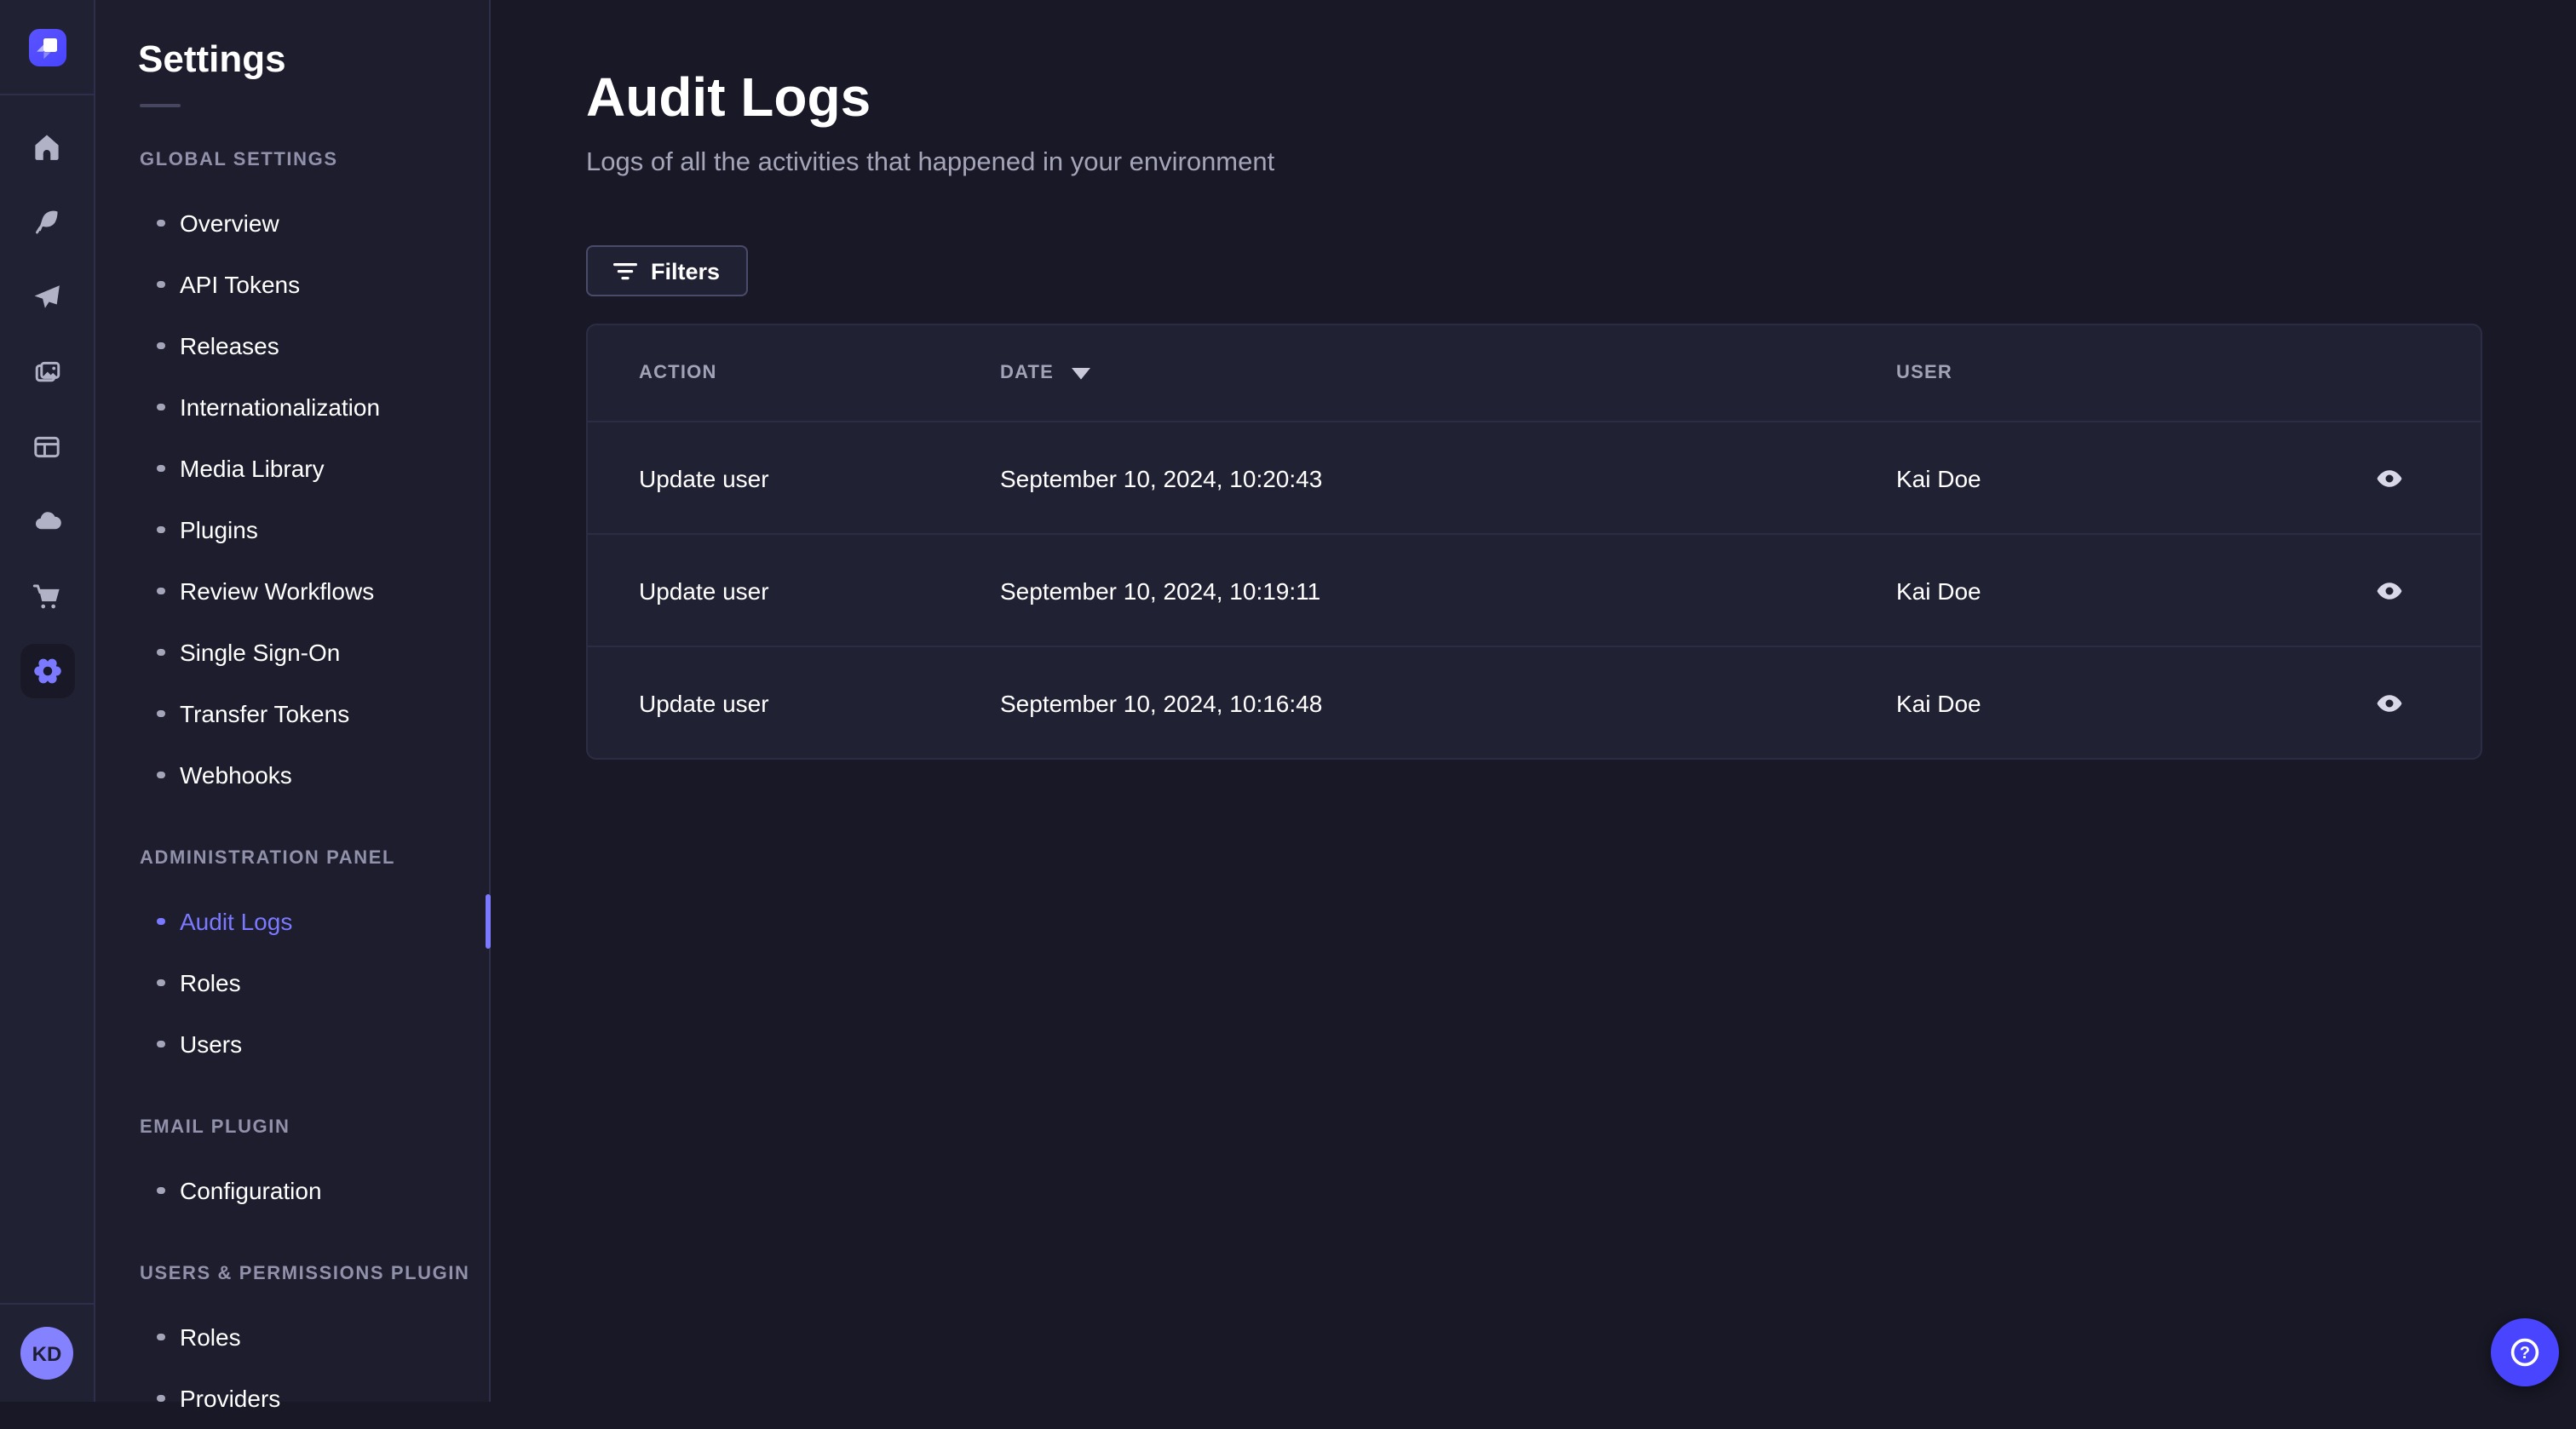  What do you see at coordinates (1448, 373) in the screenshot?
I see `column-header-date: DATE` at bounding box center [1448, 373].